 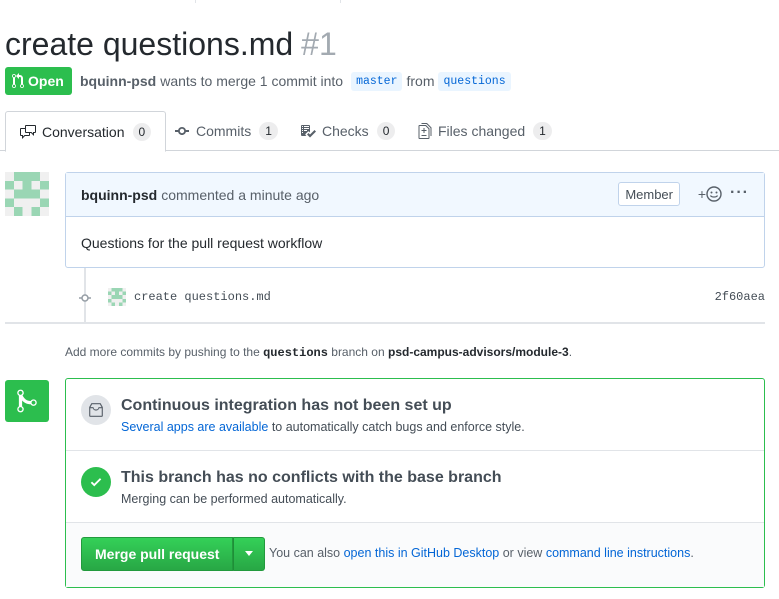 I want to click on open-desktop-link: open this in GitHub Desktop, so click(x=422, y=553).